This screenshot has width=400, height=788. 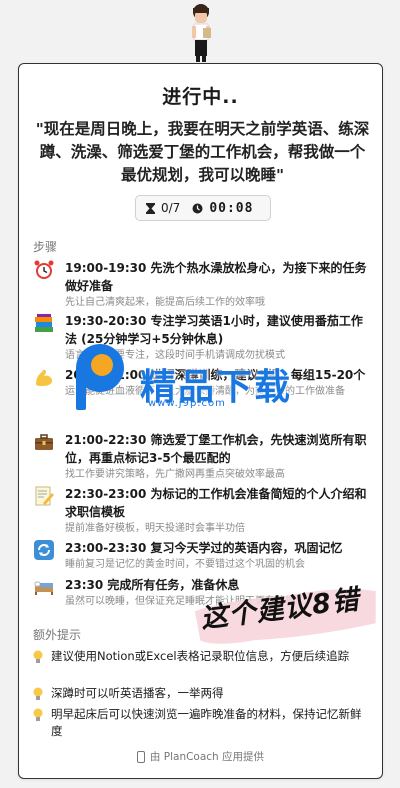 I want to click on bed-icon, so click(x=43, y=588).